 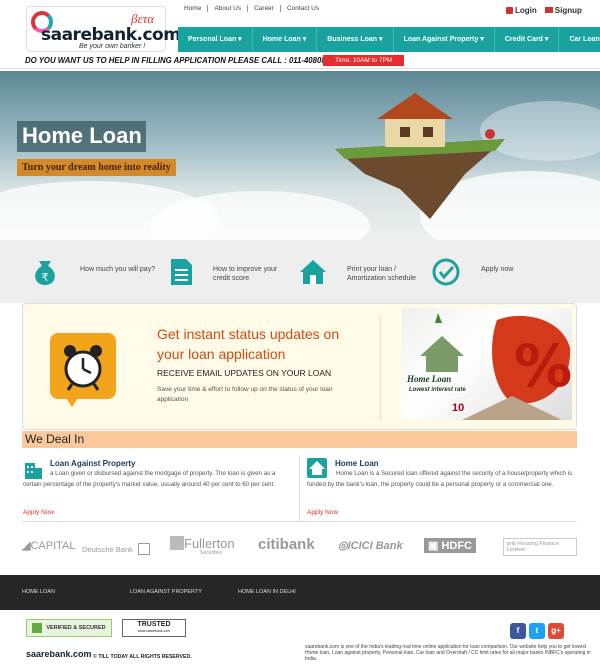 What do you see at coordinates (211, 553) in the screenshot?
I see `bank-sublabel: Securities` at bounding box center [211, 553].